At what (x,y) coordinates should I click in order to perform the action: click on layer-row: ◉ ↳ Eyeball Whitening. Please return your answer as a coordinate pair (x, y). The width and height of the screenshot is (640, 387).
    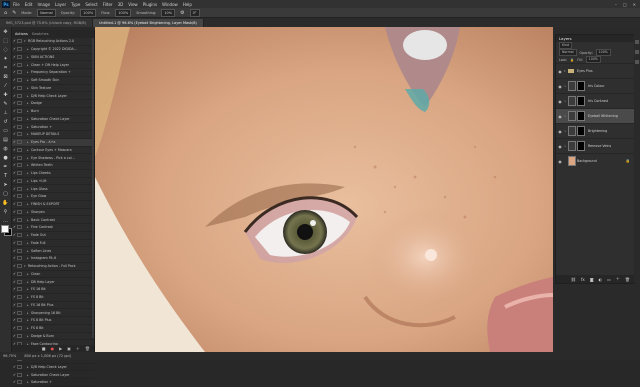
    Looking at the image, I should click on (595, 115).